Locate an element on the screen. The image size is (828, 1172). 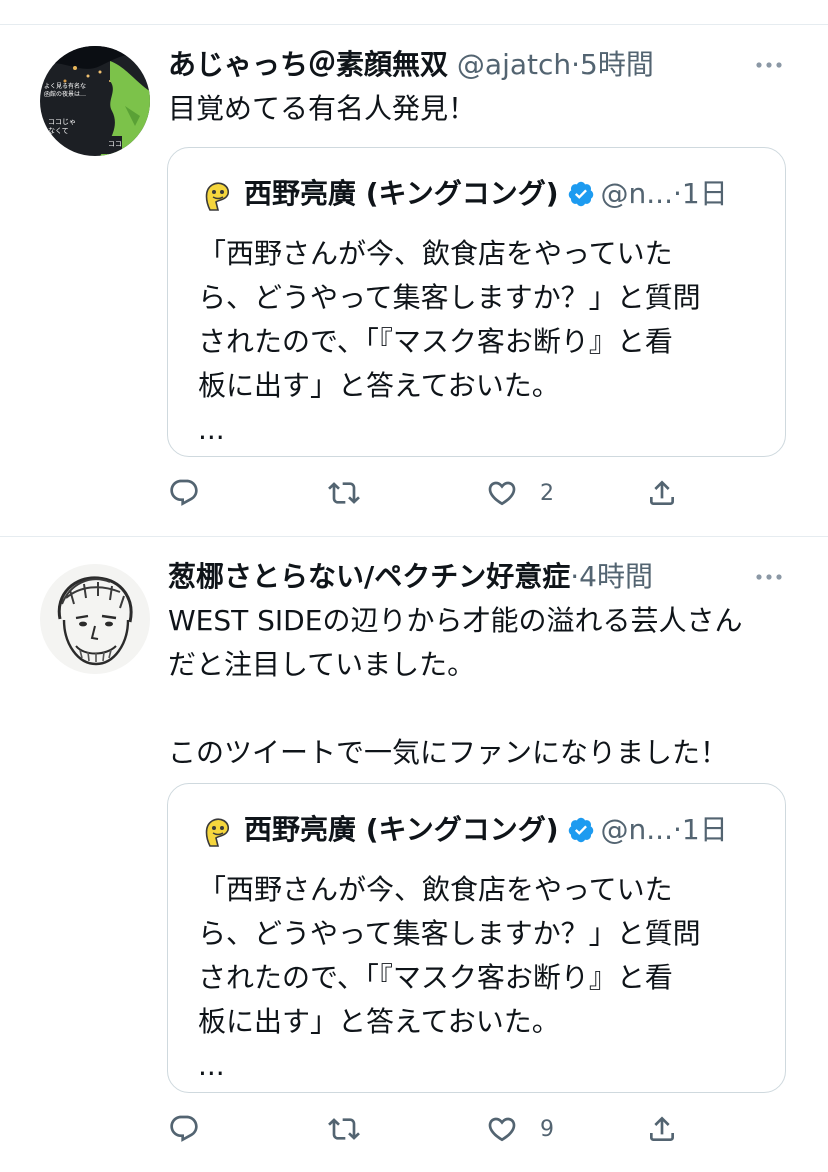
avatar-caption: よく見る有名な is located at coordinates (65, 86).